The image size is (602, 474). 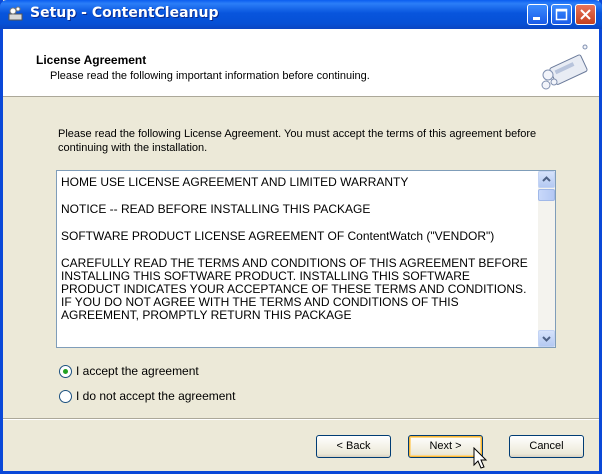 What do you see at coordinates (137, 371) in the screenshot?
I see `accept-radio-label: I accept the agreement` at bounding box center [137, 371].